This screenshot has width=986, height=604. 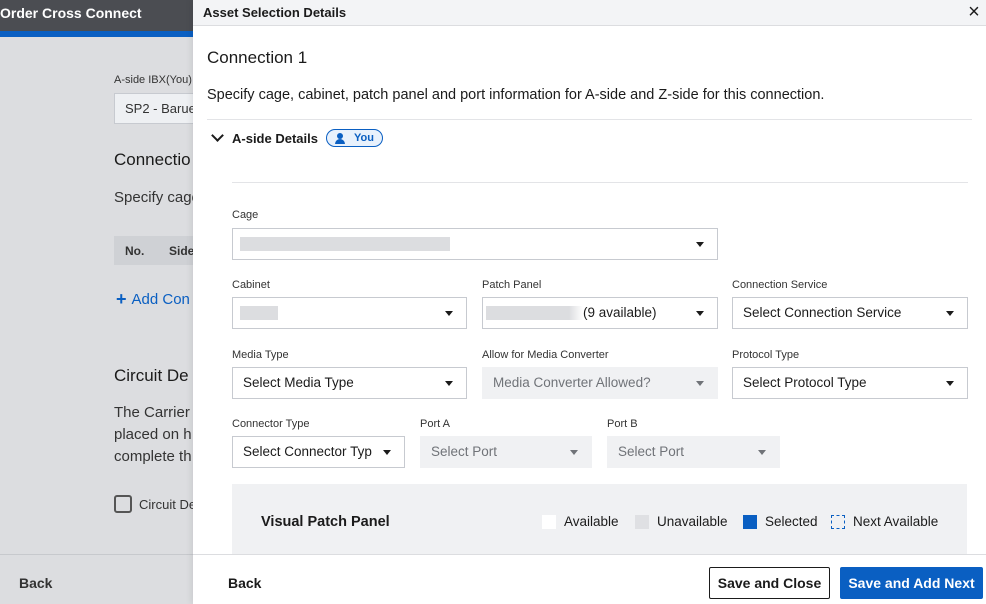 I want to click on chevron-down-icon, so click(x=217, y=135).